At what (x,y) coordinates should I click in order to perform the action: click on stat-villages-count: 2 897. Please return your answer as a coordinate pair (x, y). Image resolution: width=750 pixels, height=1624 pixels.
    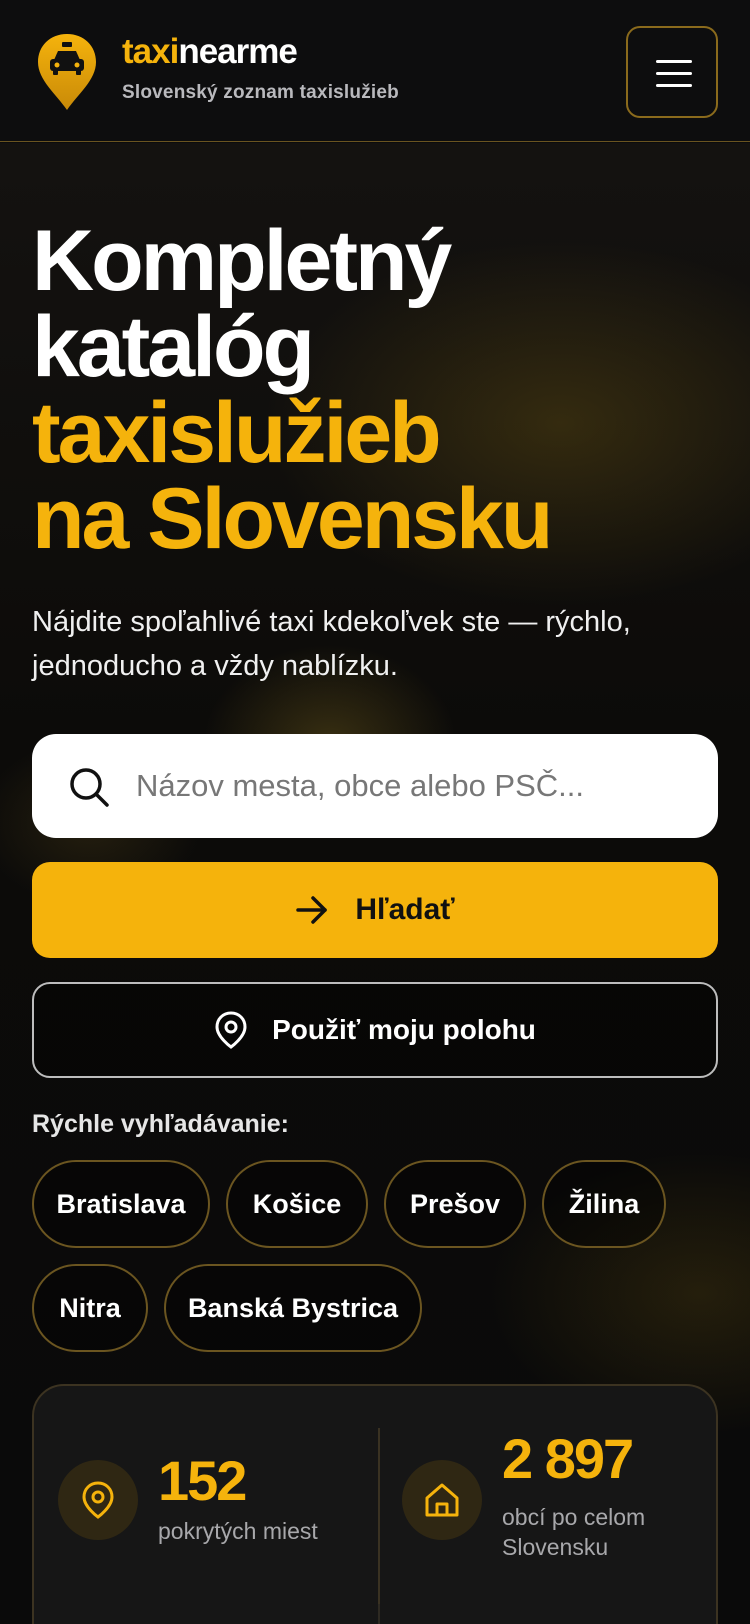
    Looking at the image, I should click on (568, 1458).